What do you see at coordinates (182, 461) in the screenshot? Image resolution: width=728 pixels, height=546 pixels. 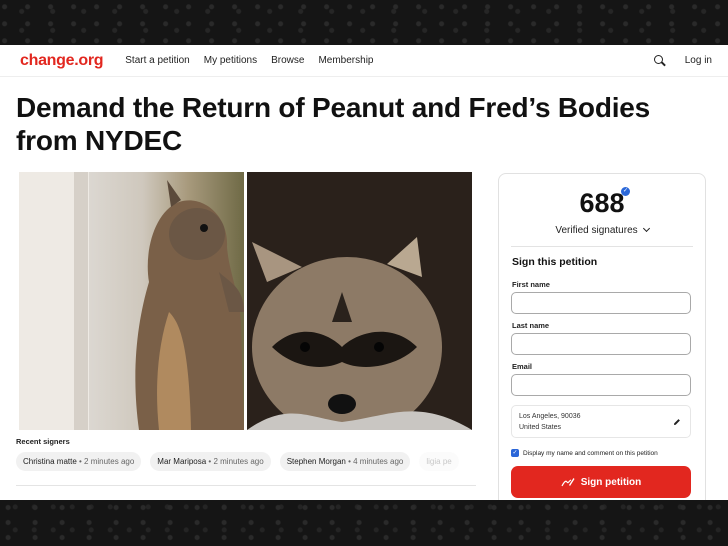 I see `signer-name: Mar Mariposa` at bounding box center [182, 461].